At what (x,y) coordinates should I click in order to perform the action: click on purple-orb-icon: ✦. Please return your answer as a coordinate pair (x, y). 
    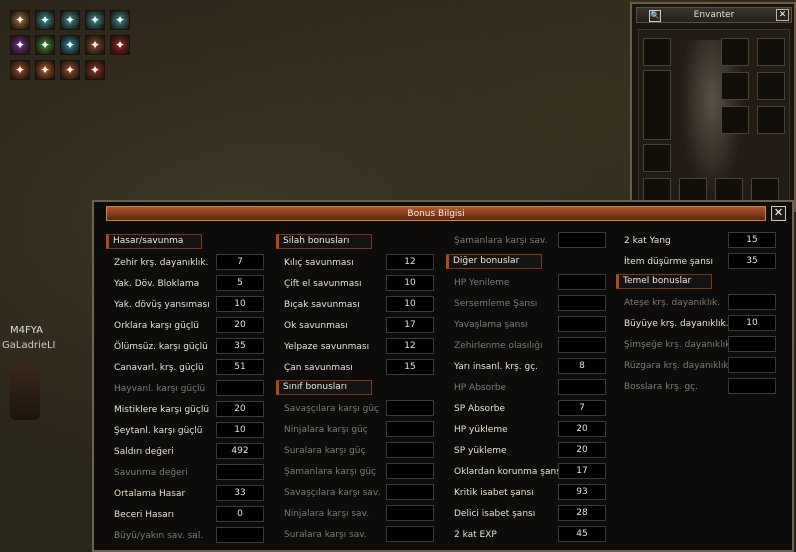
    Looking at the image, I should click on (20, 45).